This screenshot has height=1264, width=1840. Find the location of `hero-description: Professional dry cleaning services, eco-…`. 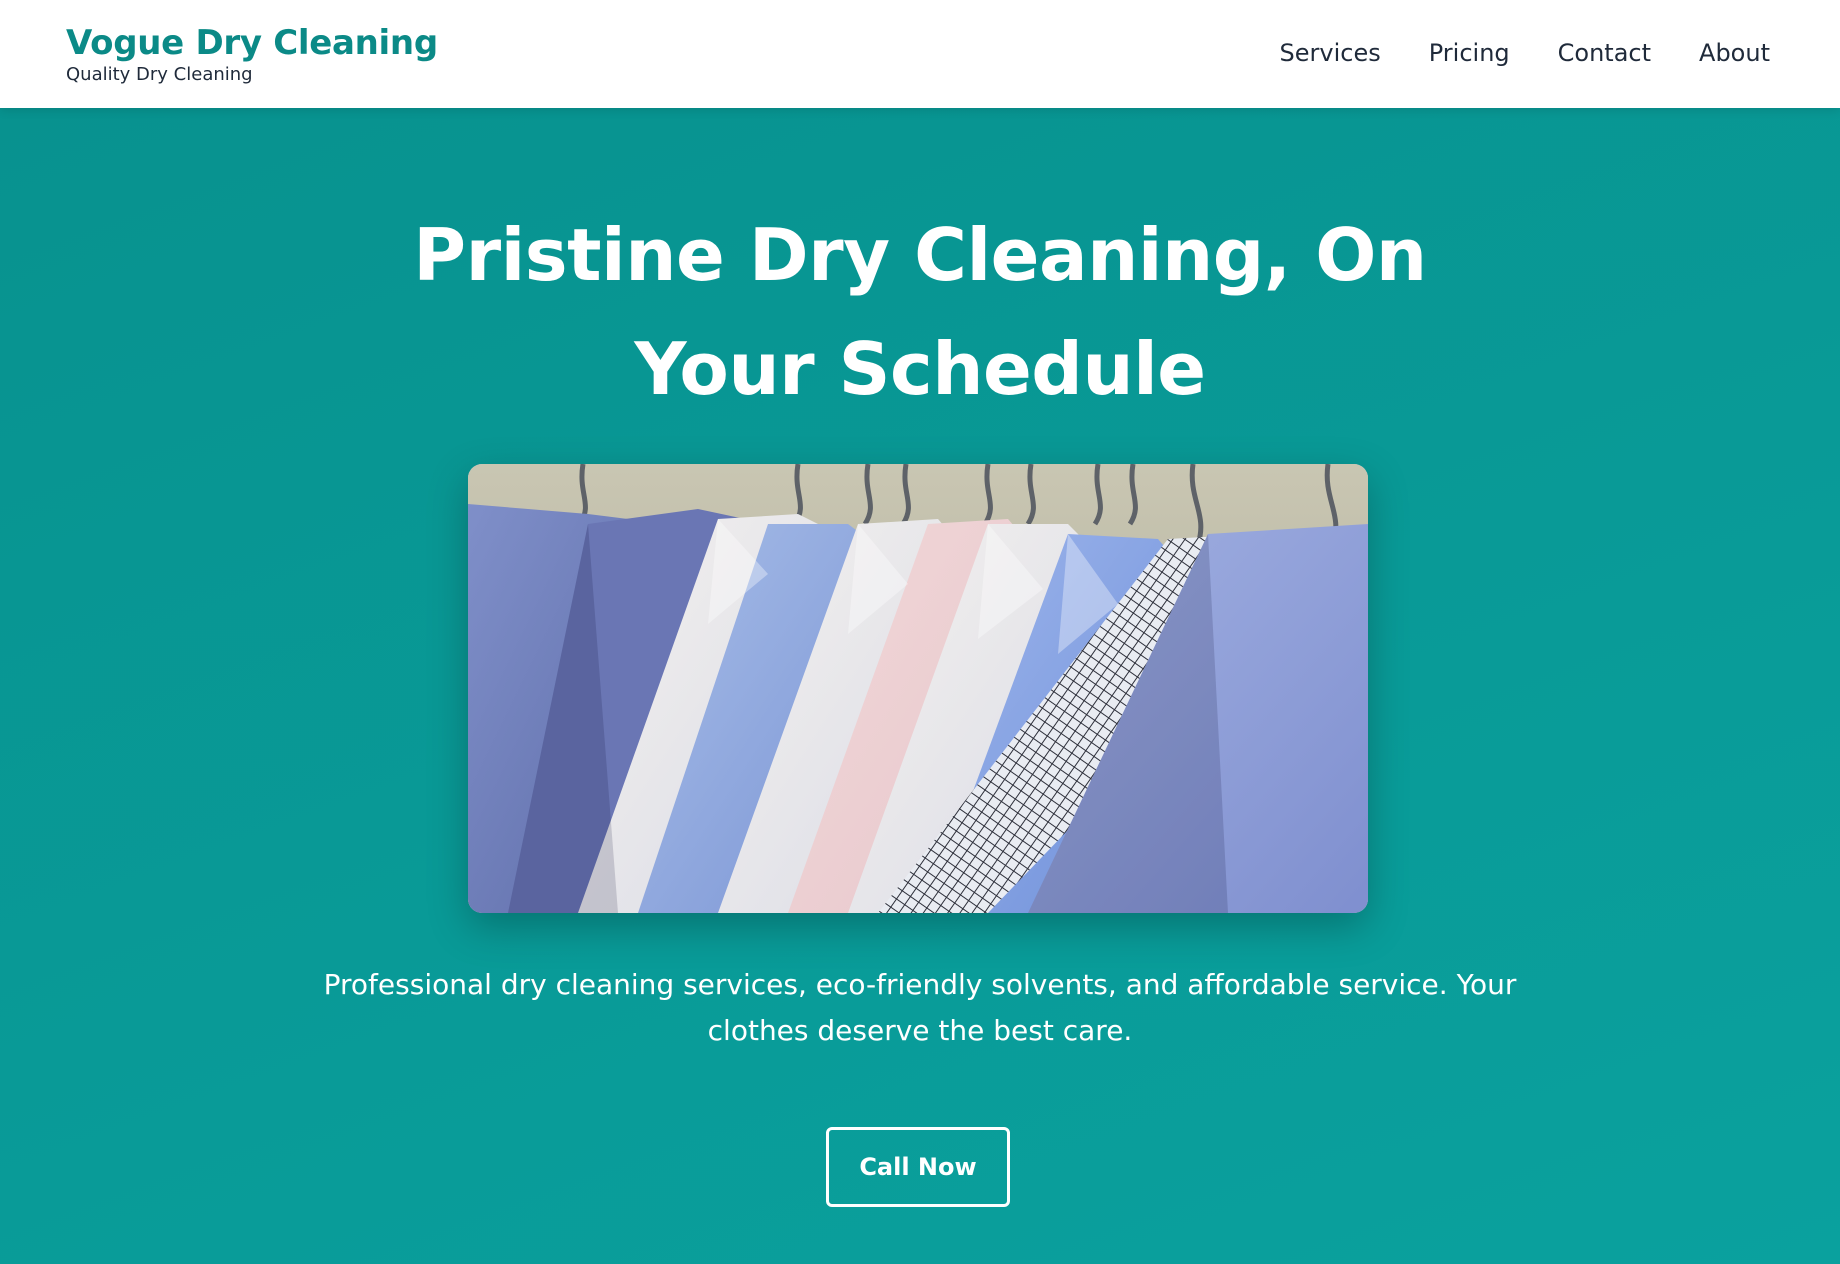

hero-description: Professional dry cleaning services, eco-… is located at coordinates (920, 1007).